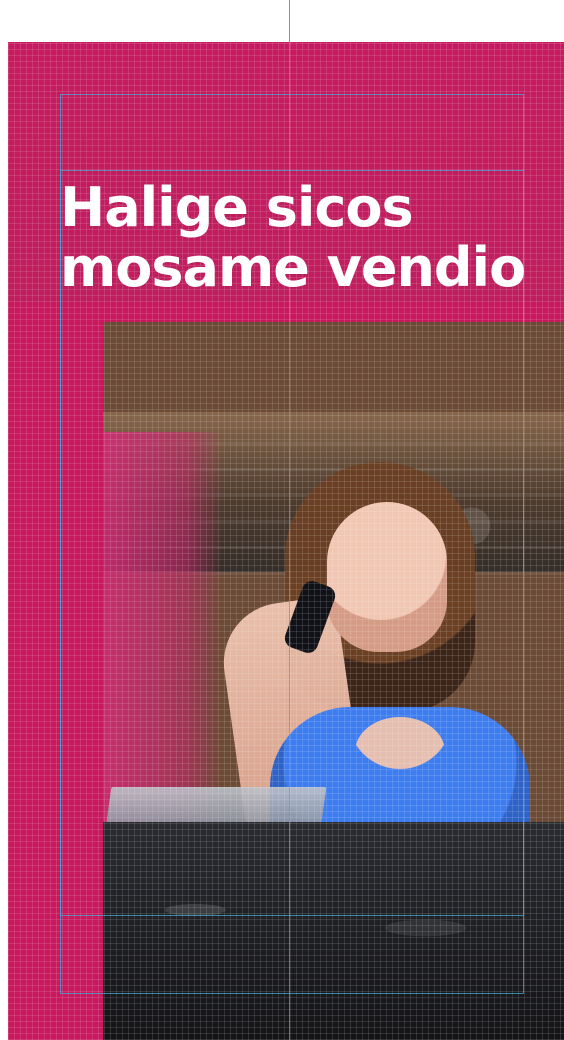 This screenshot has height=1040, width=564. What do you see at coordinates (387, 577) in the screenshot?
I see `face` at bounding box center [387, 577].